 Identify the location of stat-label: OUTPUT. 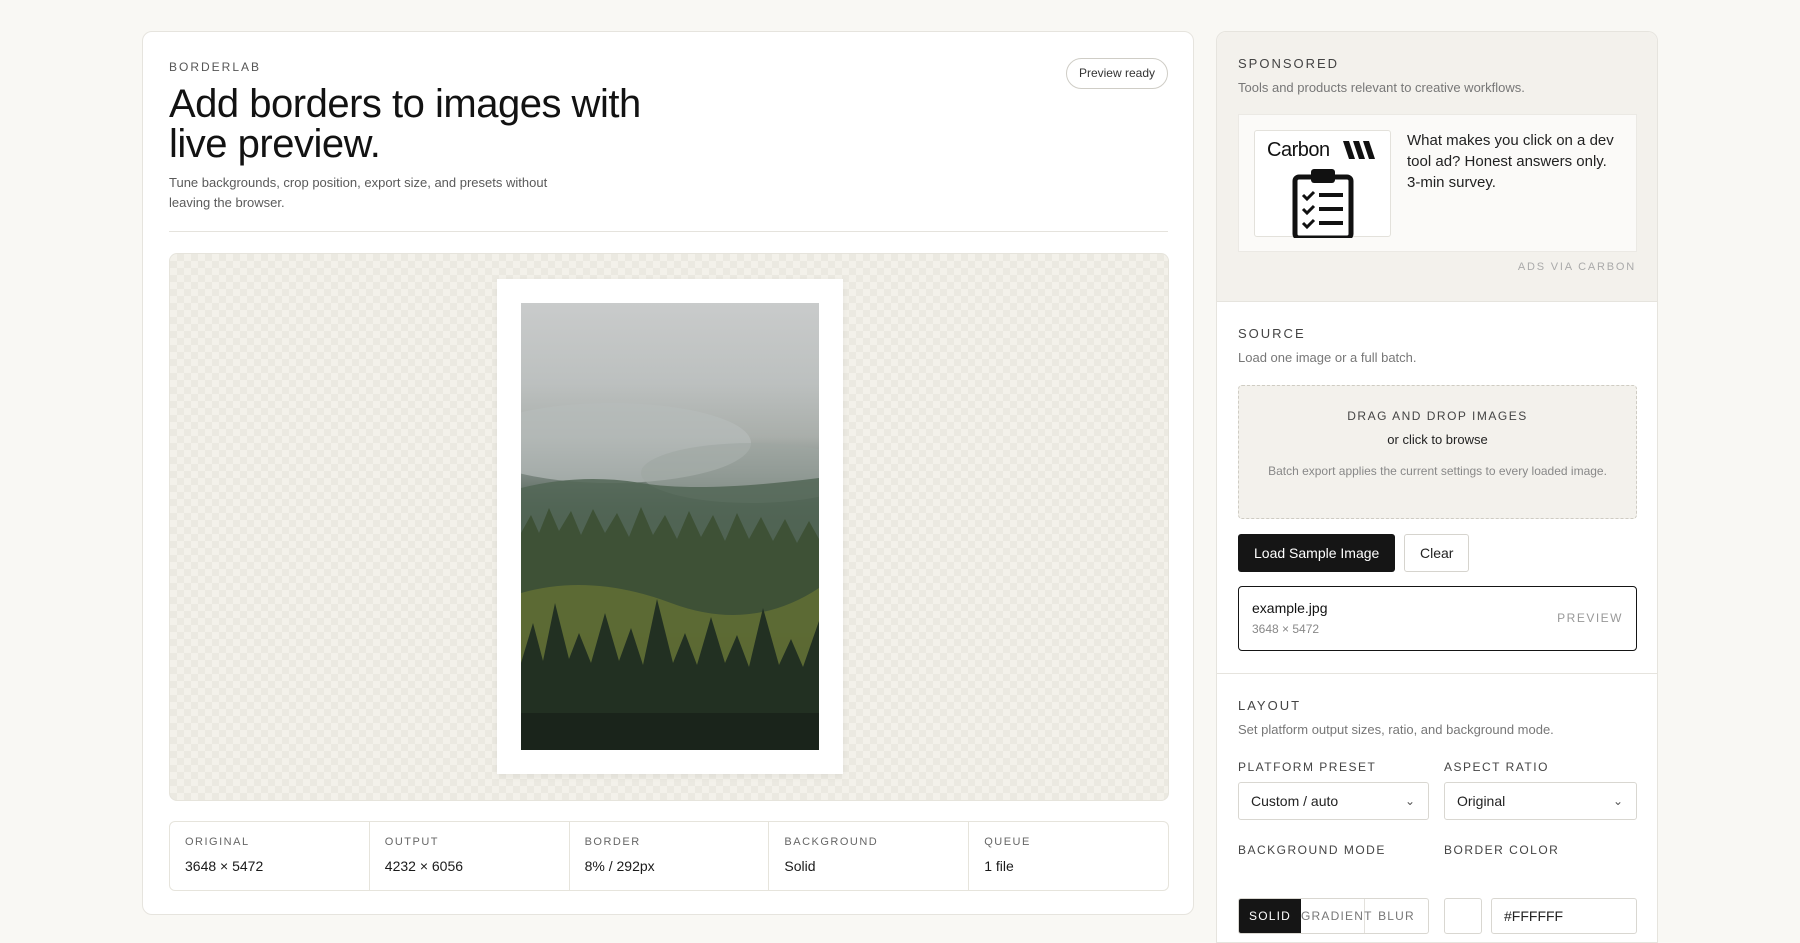
(412, 842).